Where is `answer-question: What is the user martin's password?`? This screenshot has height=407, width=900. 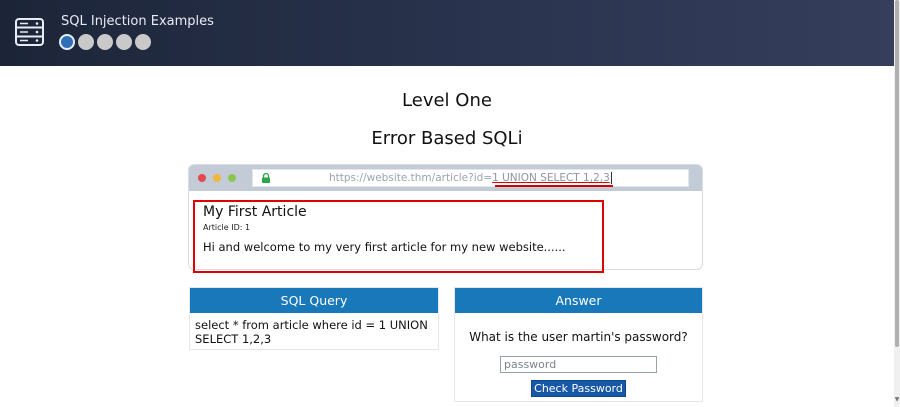
answer-question: What is the user martin's password? is located at coordinates (578, 337).